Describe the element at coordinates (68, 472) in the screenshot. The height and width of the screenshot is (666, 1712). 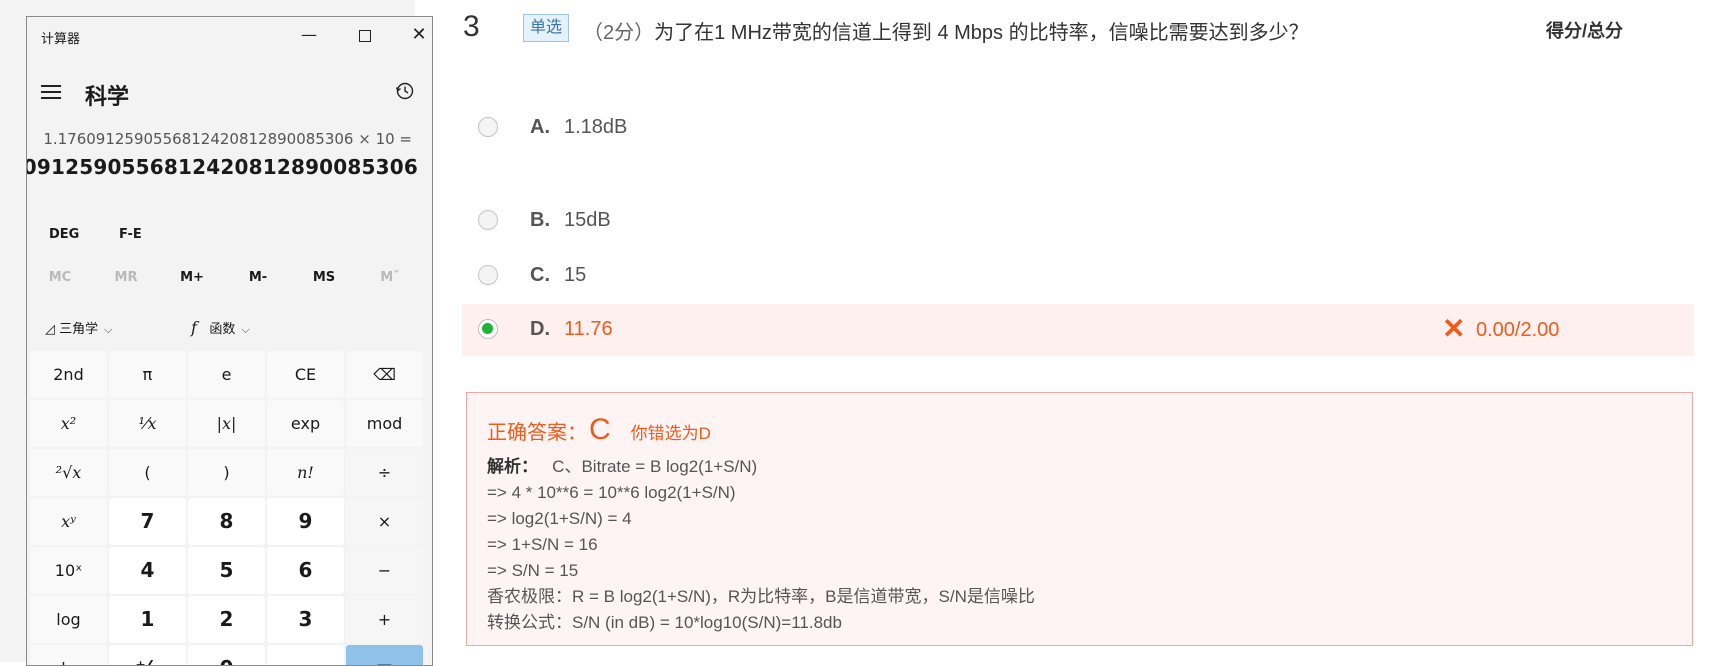
I see `sqrt-key: ²√x` at that location.